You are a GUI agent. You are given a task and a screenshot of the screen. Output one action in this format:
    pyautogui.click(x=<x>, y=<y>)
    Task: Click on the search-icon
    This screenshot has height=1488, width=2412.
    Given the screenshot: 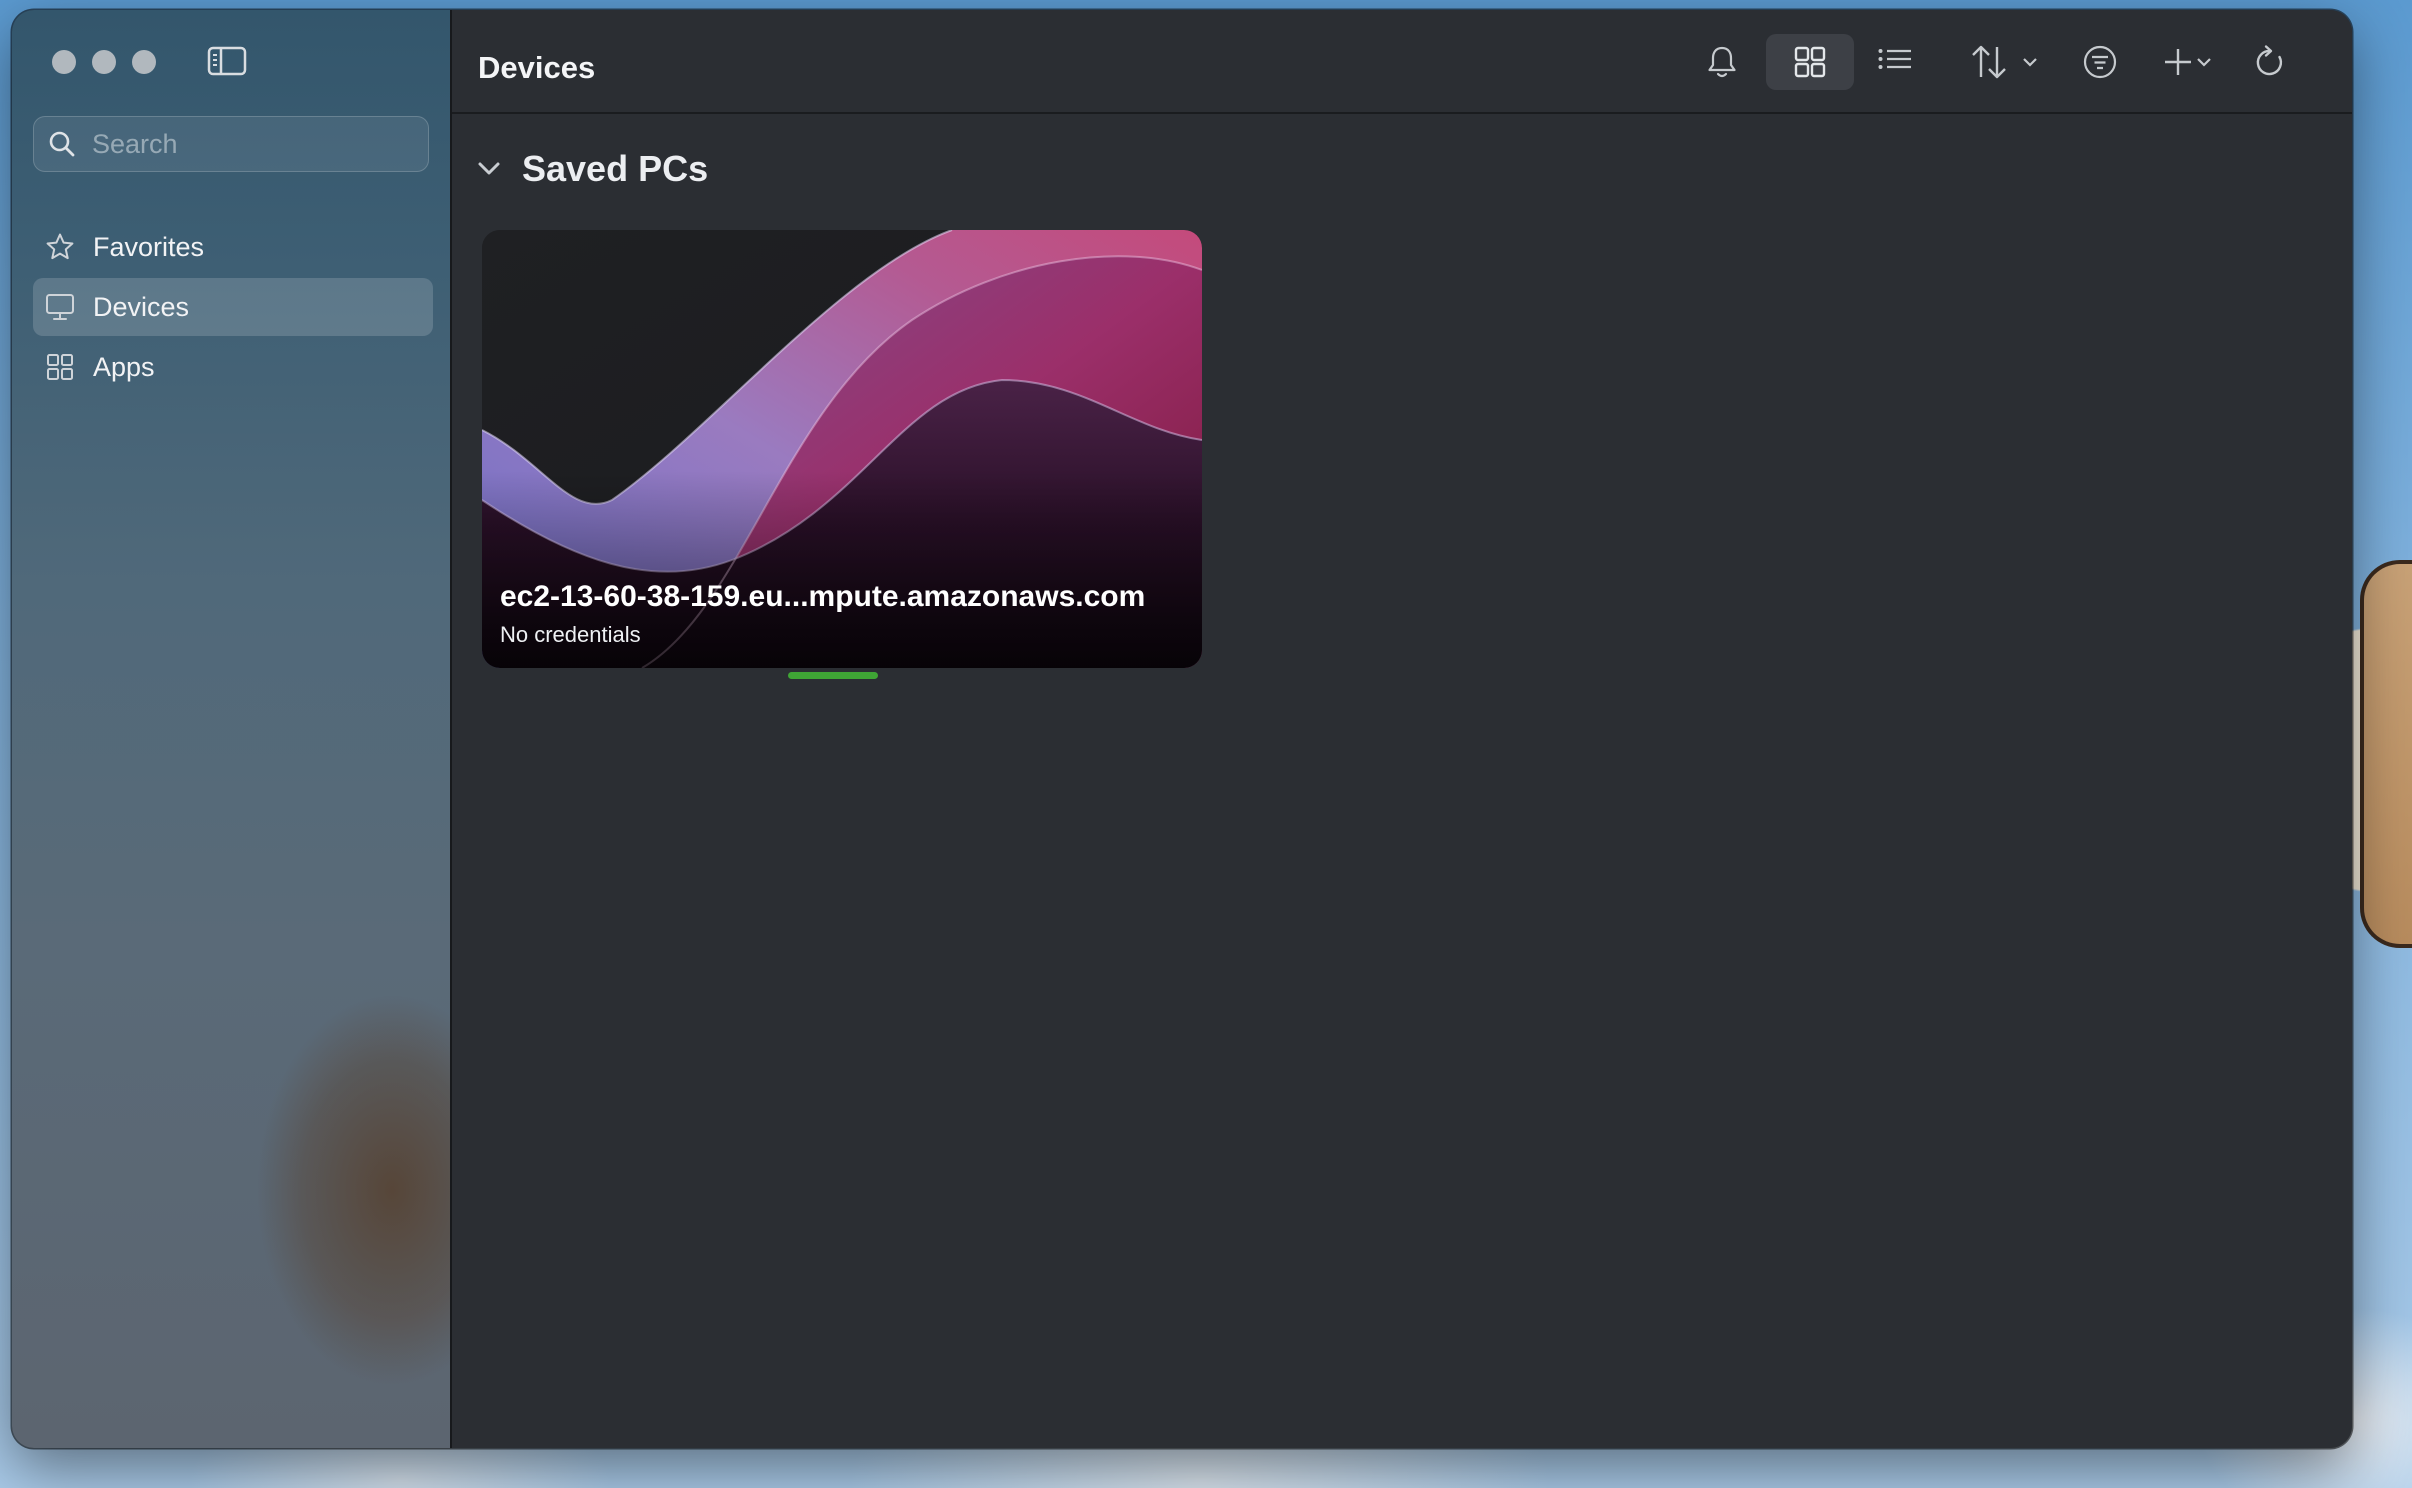 What is the action you would take?
    pyautogui.click(x=62, y=144)
    